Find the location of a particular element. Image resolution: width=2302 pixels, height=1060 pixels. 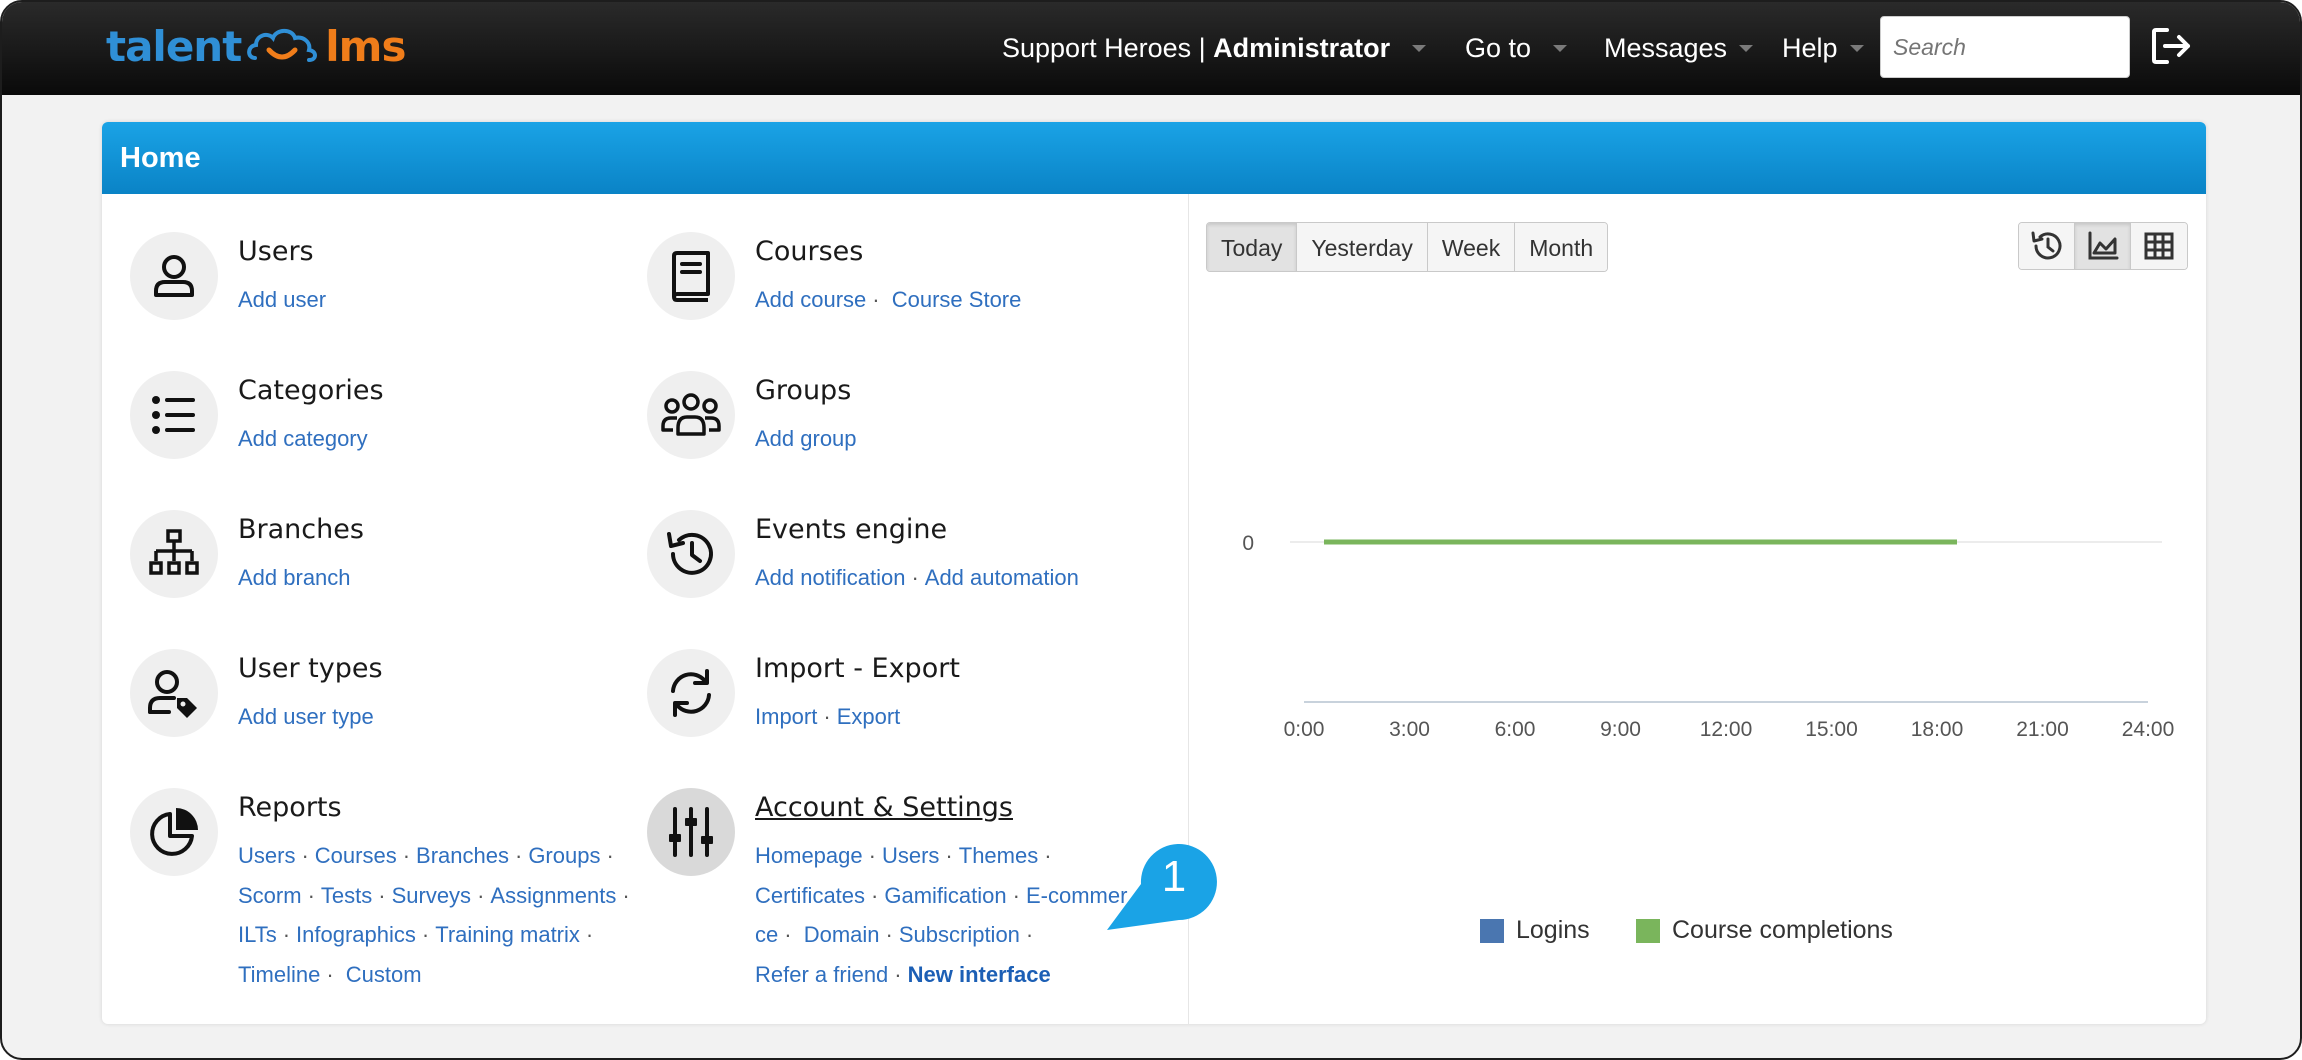

refresh-icon is located at coordinates (691, 693).